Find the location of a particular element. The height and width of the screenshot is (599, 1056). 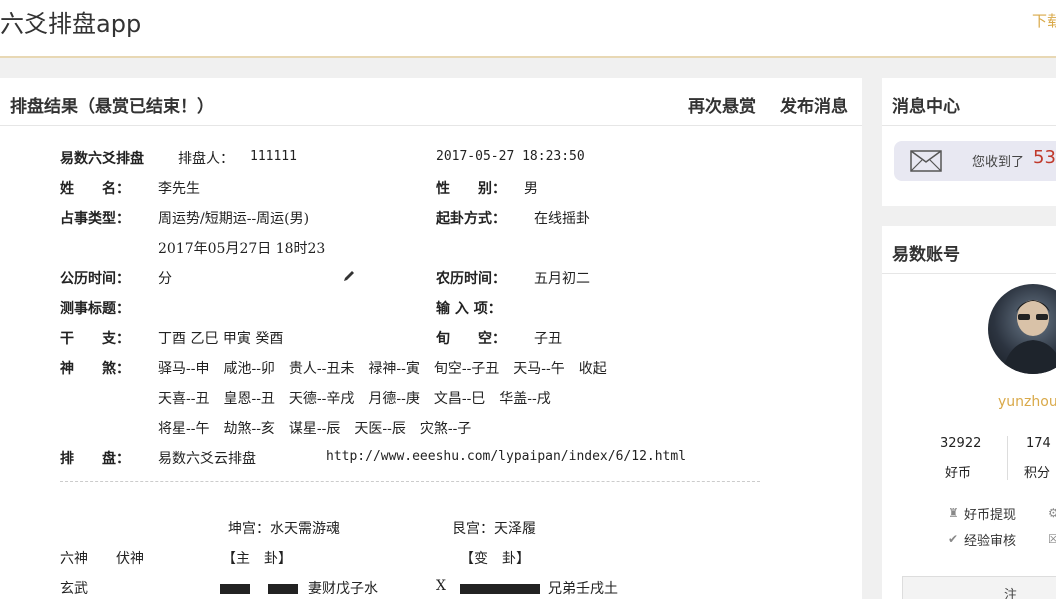

edit-pencil-icon is located at coordinates (349, 276).